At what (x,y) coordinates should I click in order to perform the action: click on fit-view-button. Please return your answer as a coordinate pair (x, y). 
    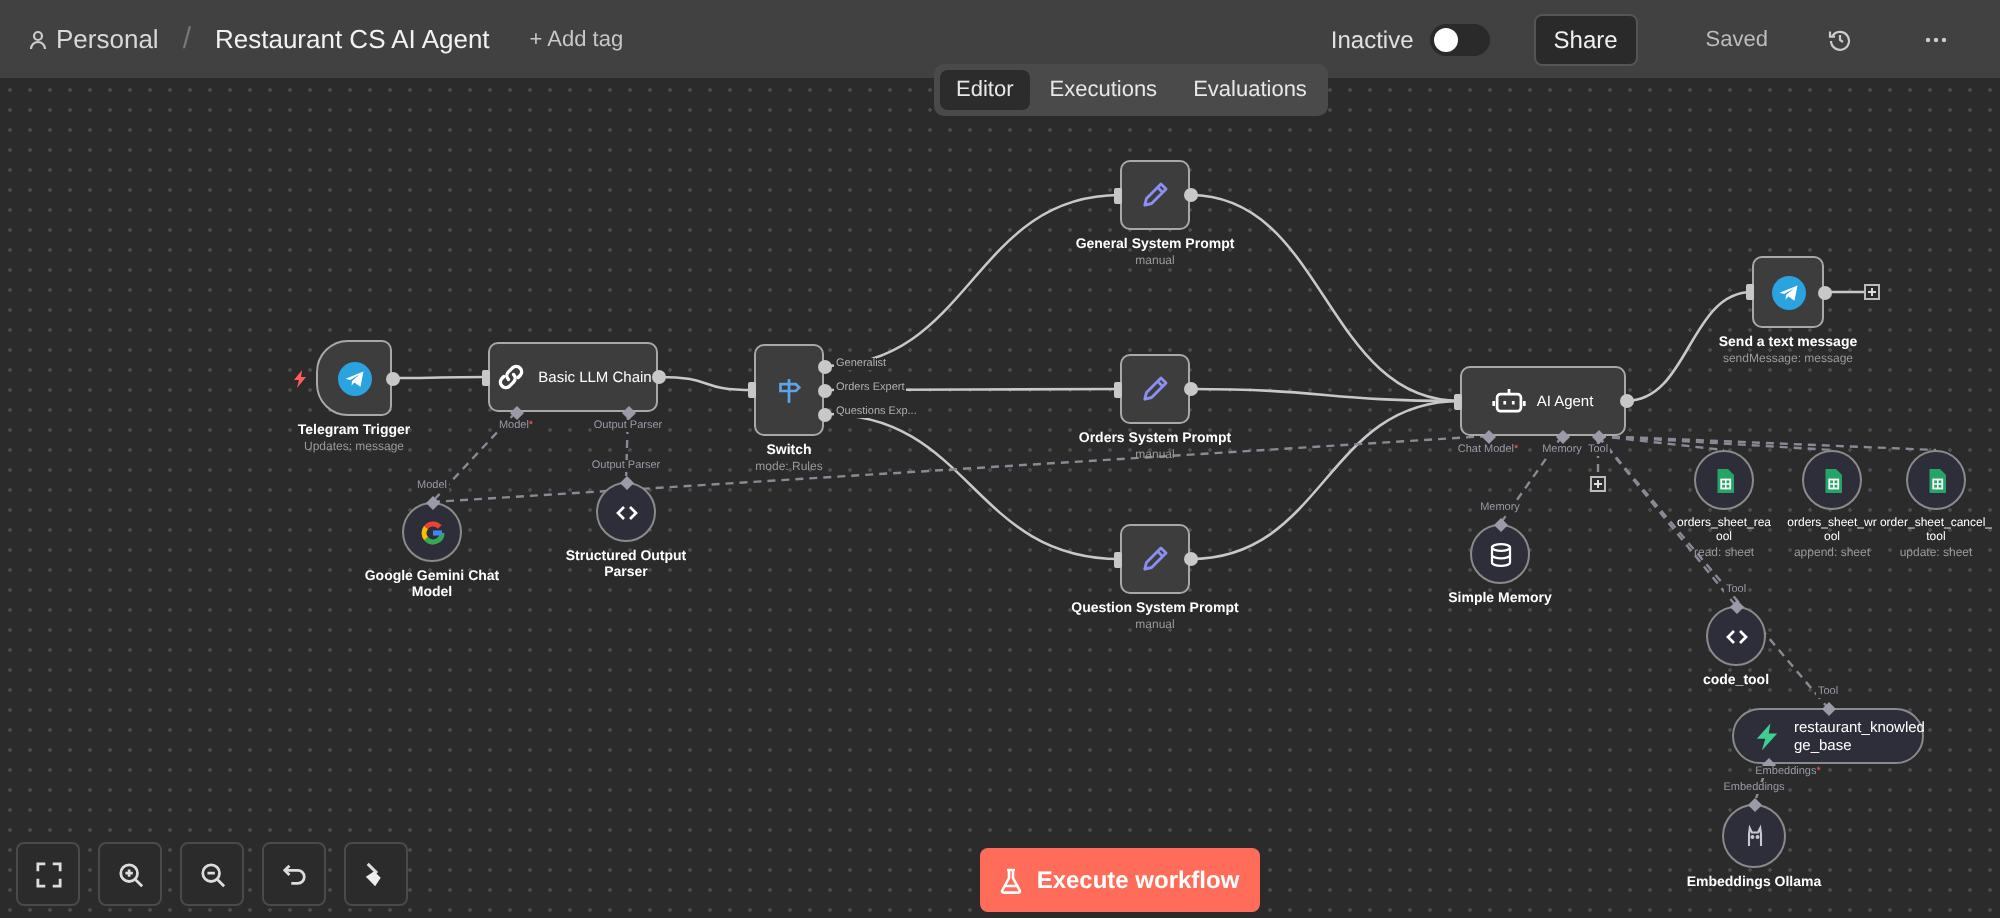
    Looking at the image, I should click on (48, 874).